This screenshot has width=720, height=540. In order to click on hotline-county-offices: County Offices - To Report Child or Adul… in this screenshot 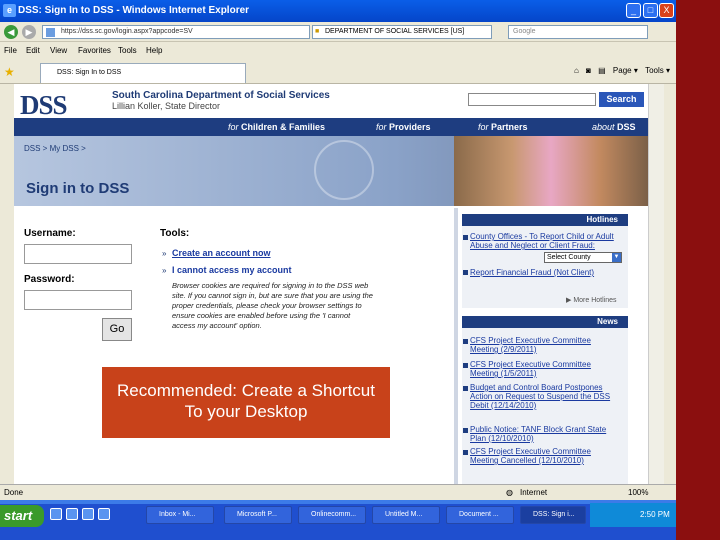, I will do `click(546, 241)`.